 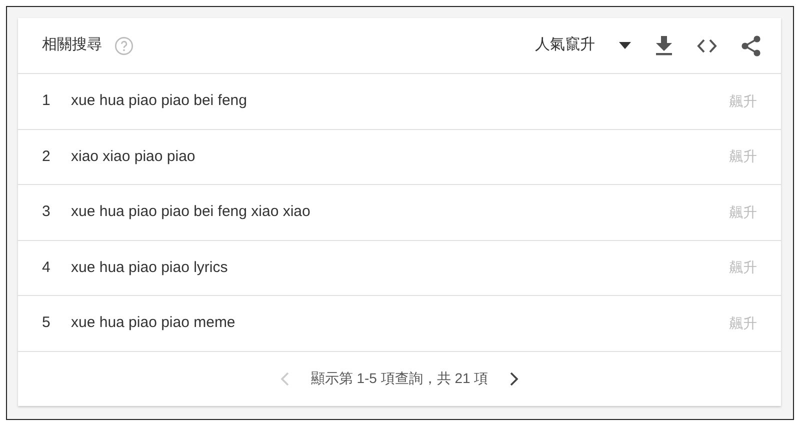 I want to click on card-title: 相關搜尋, so click(x=72, y=45).